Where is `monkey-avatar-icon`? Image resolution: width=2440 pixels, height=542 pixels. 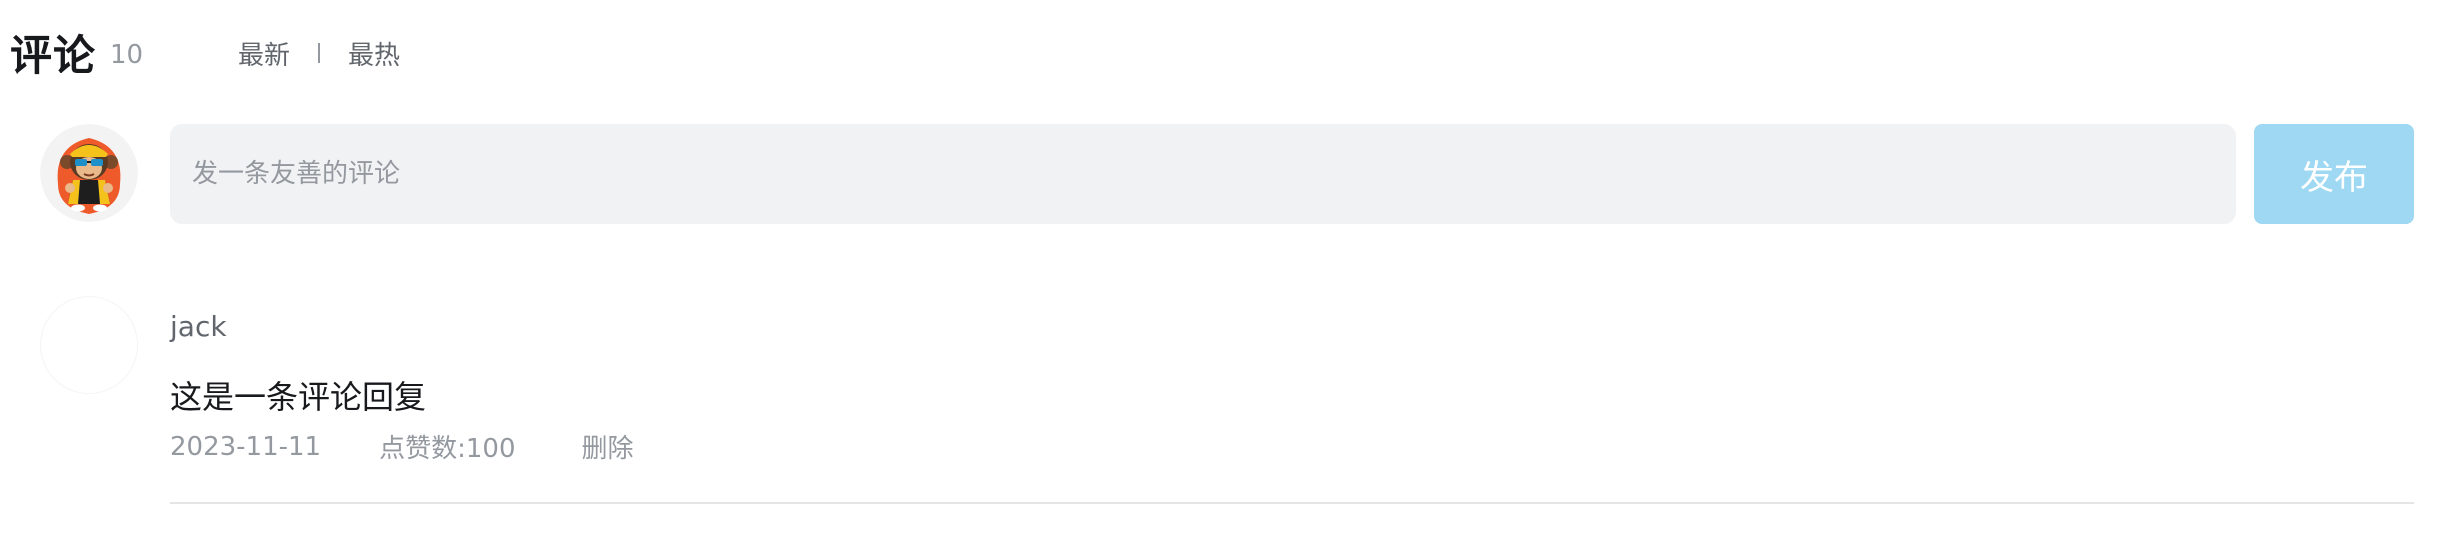
monkey-avatar-icon is located at coordinates (89, 173).